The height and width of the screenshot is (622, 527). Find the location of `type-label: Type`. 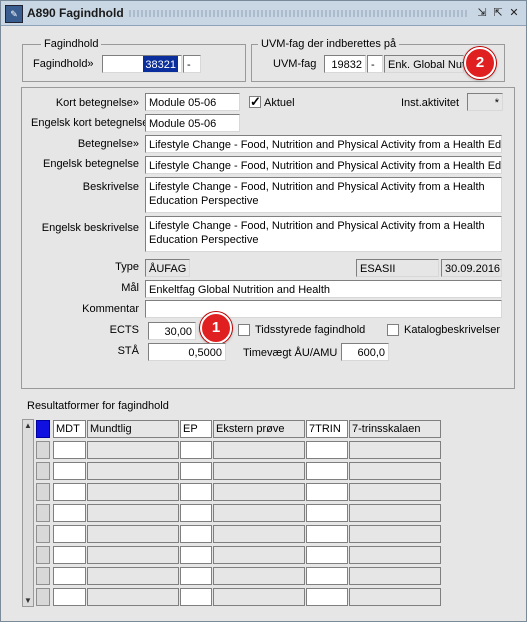

type-label: Type is located at coordinates (127, 267).